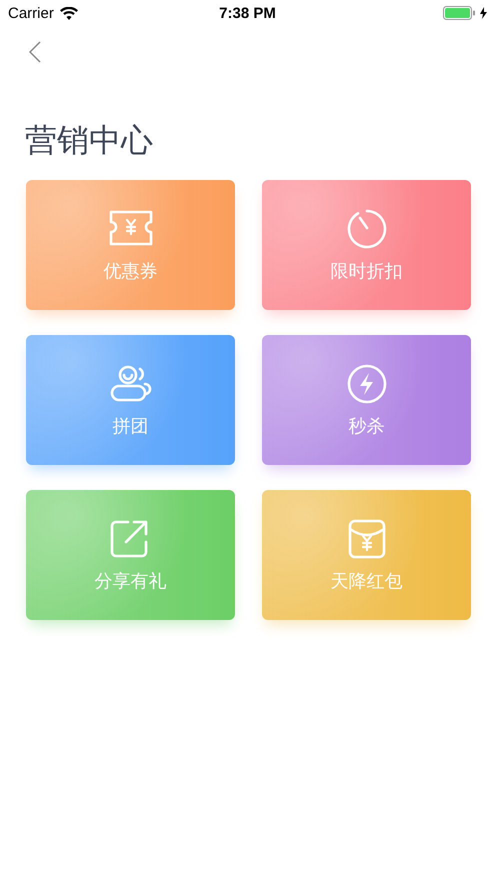 This screenshot has width=497, height=883. Describe the element at coordinates (366, 245) in the screenshot. I see `feature-card: 限时折扣` at that location.